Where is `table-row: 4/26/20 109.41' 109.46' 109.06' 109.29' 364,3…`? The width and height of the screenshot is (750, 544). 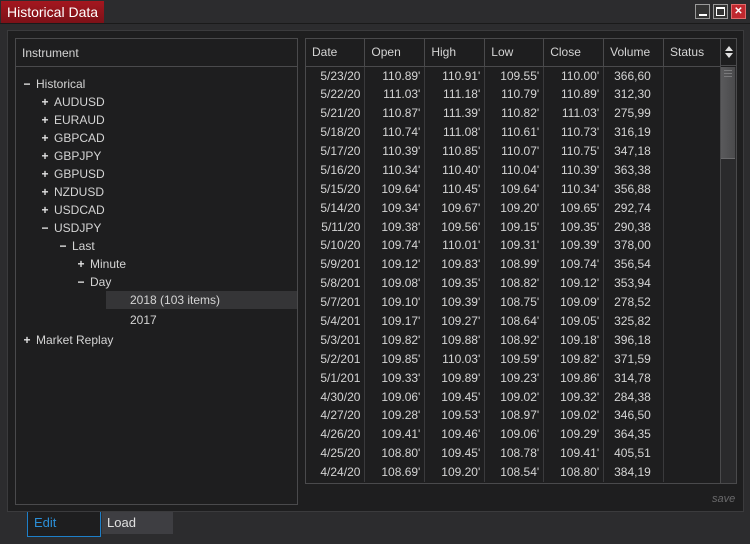 table-row: 4/26/20 109.41' 109.46' 109.06' 109.29' 364,3… is located at coordinates (514, 434).